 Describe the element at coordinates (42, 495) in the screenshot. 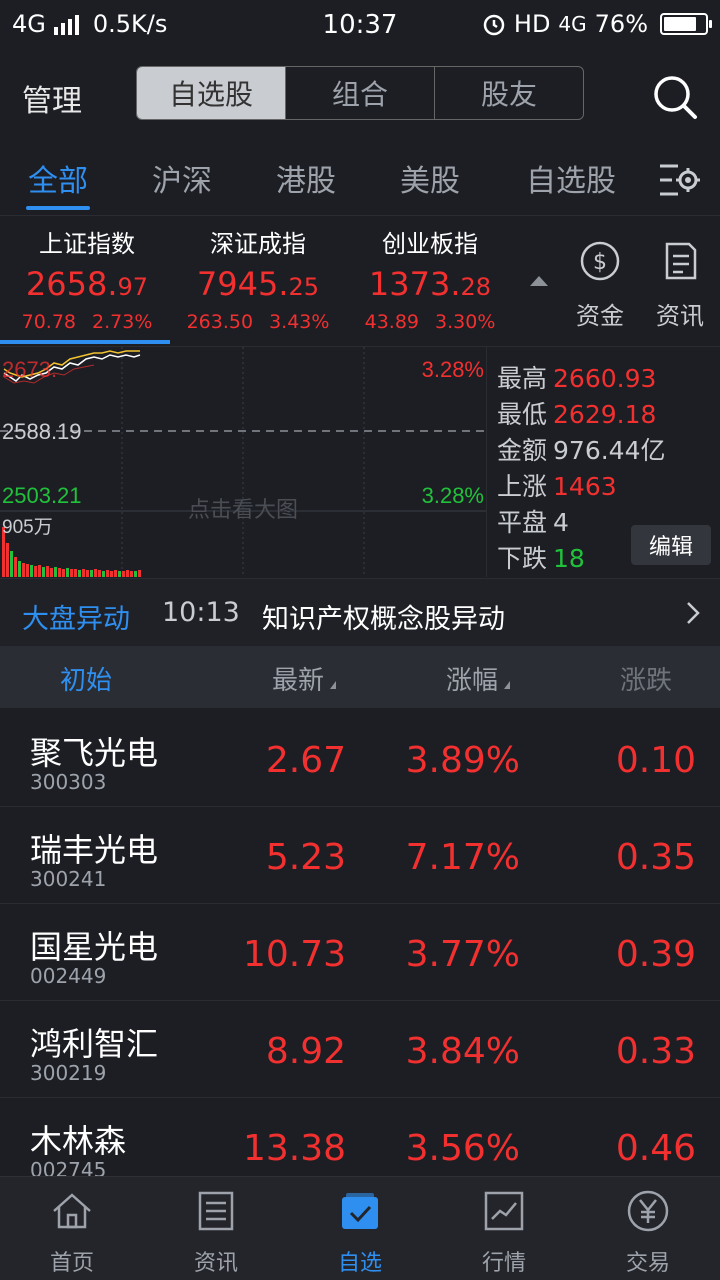

I see `chart-bottom-price: 2503.21` at that location.